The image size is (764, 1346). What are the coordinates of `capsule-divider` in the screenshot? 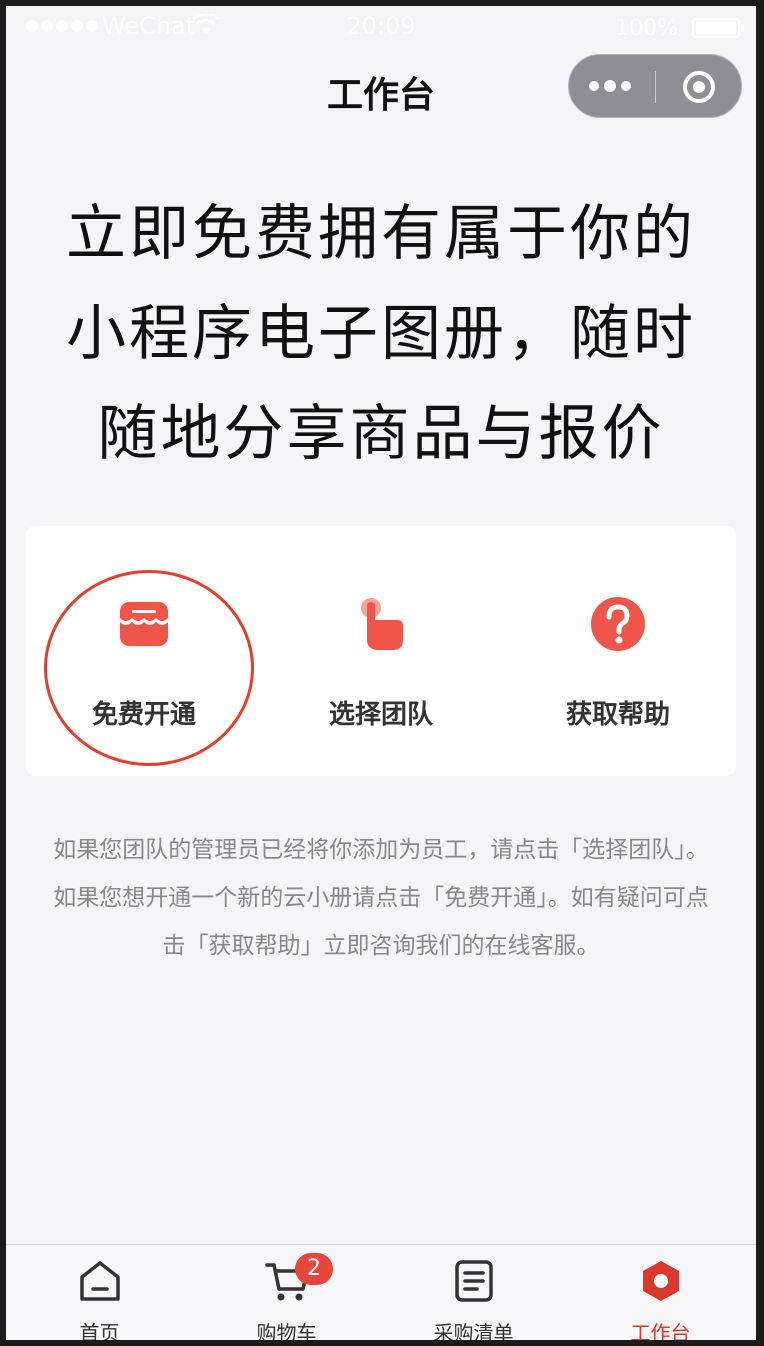 It's located at (655, 87).